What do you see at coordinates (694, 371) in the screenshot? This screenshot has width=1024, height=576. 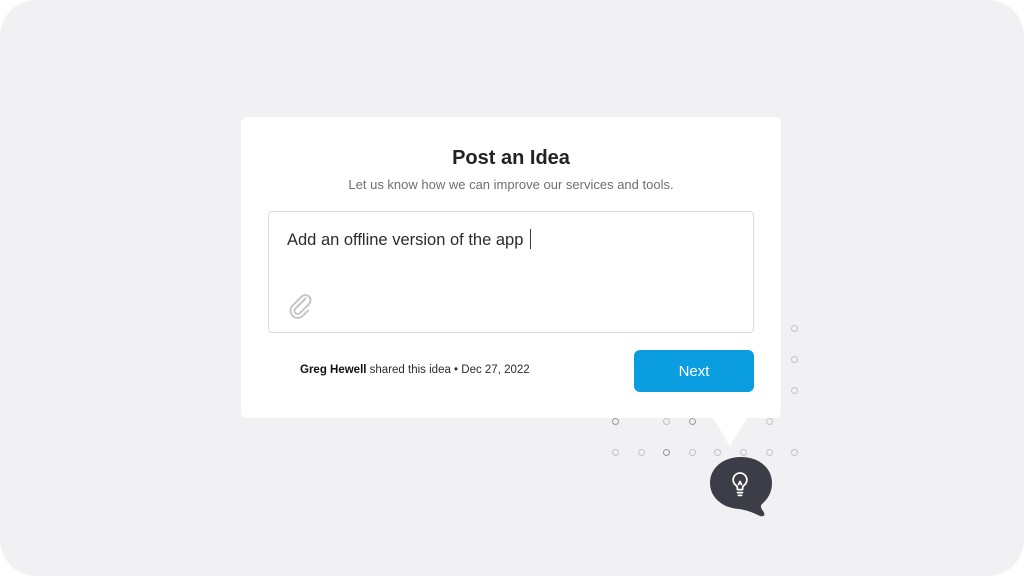 I see `next-button: Next` at bounding box center [694, 371].